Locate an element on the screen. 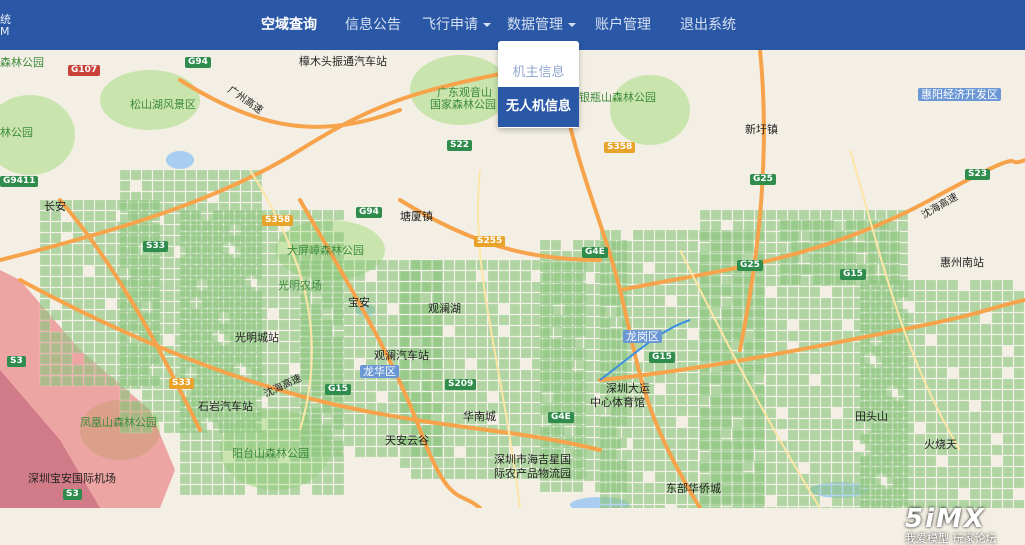 Image resolution: width=1025 pixels, height=545 pixels. dropdown-item-drone-info: 无人机信息 is located at coordinates (538, 107).